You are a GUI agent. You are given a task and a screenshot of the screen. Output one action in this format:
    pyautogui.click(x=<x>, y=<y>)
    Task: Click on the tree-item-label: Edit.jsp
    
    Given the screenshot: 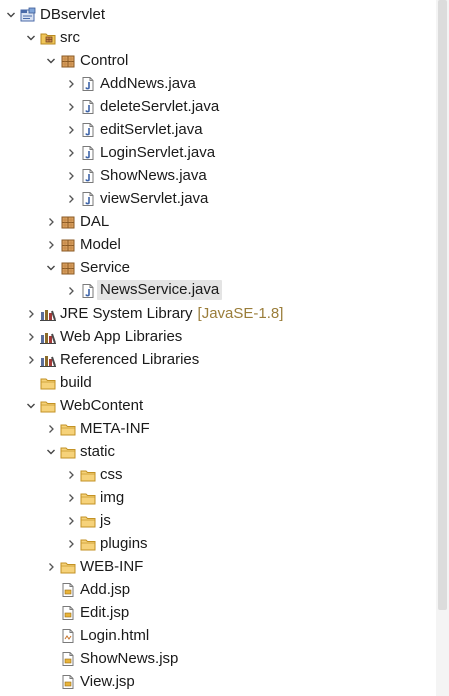 What is the action you would take?
    pyautogui.click(x=104, y=612)
    